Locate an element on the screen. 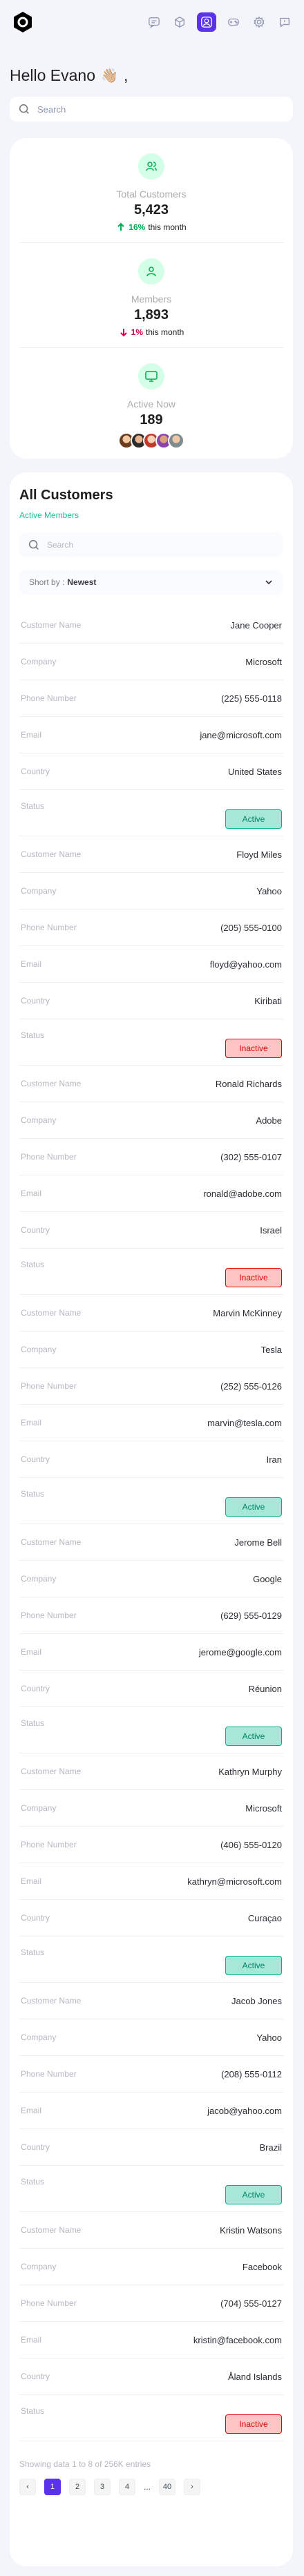 The width and height of the screenshot is (304, 2576). field-value: Jerome Bell is located at coordinates (258, 1542).